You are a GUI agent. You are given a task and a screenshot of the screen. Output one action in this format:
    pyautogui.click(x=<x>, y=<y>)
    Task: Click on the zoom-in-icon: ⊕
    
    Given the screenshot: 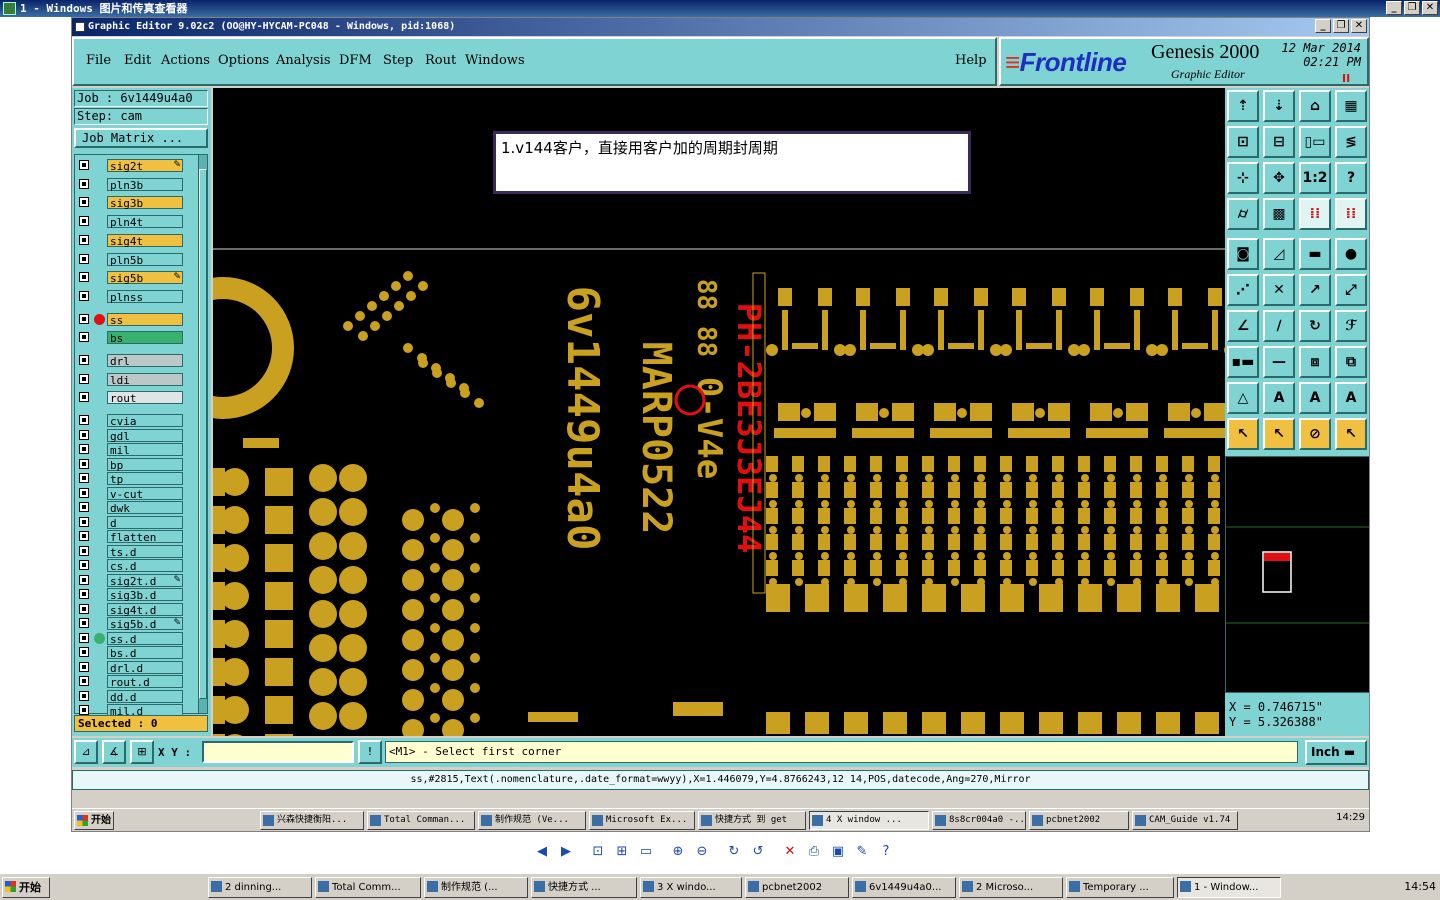 What is the action you would take?
    pyautogui.click(x=678, y=851)
    